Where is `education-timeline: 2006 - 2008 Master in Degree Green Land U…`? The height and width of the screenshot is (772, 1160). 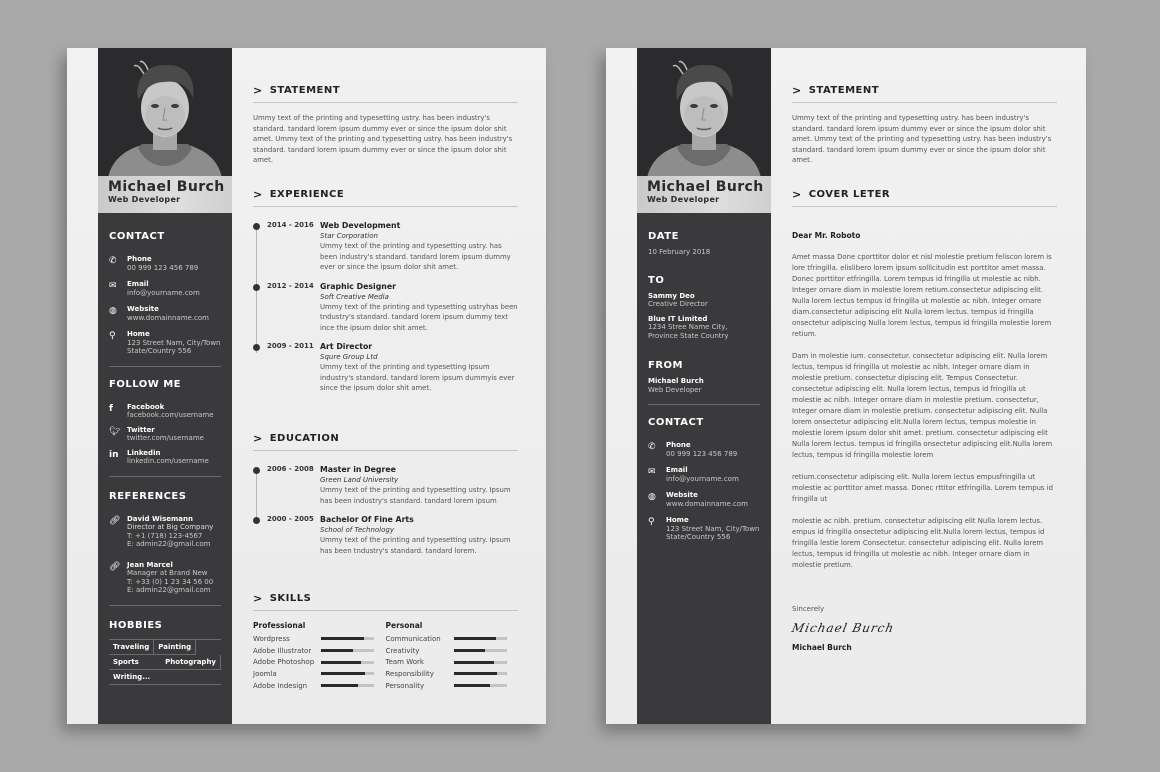 education-timeline: 2006 - 2008 Master in Degree Green Land U… is located at coordinates (385, 510).